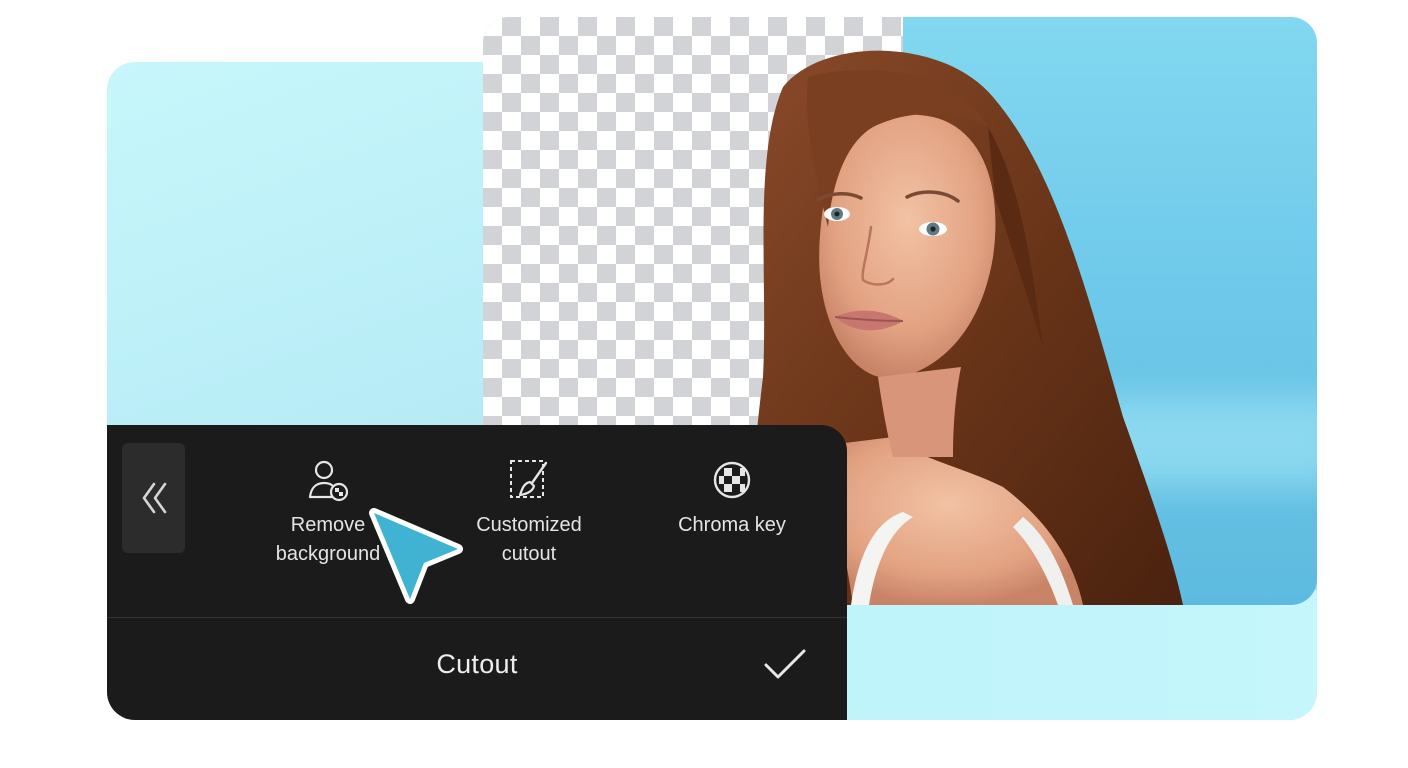 This screenshot has height=768, width=1408. What do you see at coordinates (416, 556) in the screenshot?
I see `cursor-arrow-icon` at bounding box center [416, 556].